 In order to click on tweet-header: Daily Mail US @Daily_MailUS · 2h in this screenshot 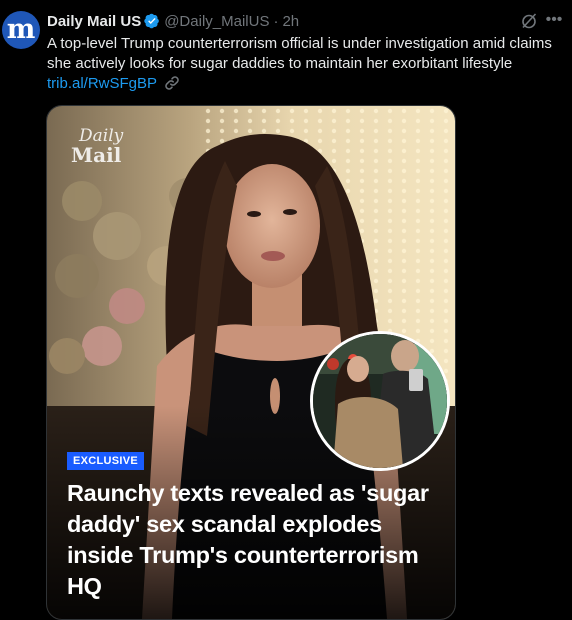, I will do `click(173, 21)`.